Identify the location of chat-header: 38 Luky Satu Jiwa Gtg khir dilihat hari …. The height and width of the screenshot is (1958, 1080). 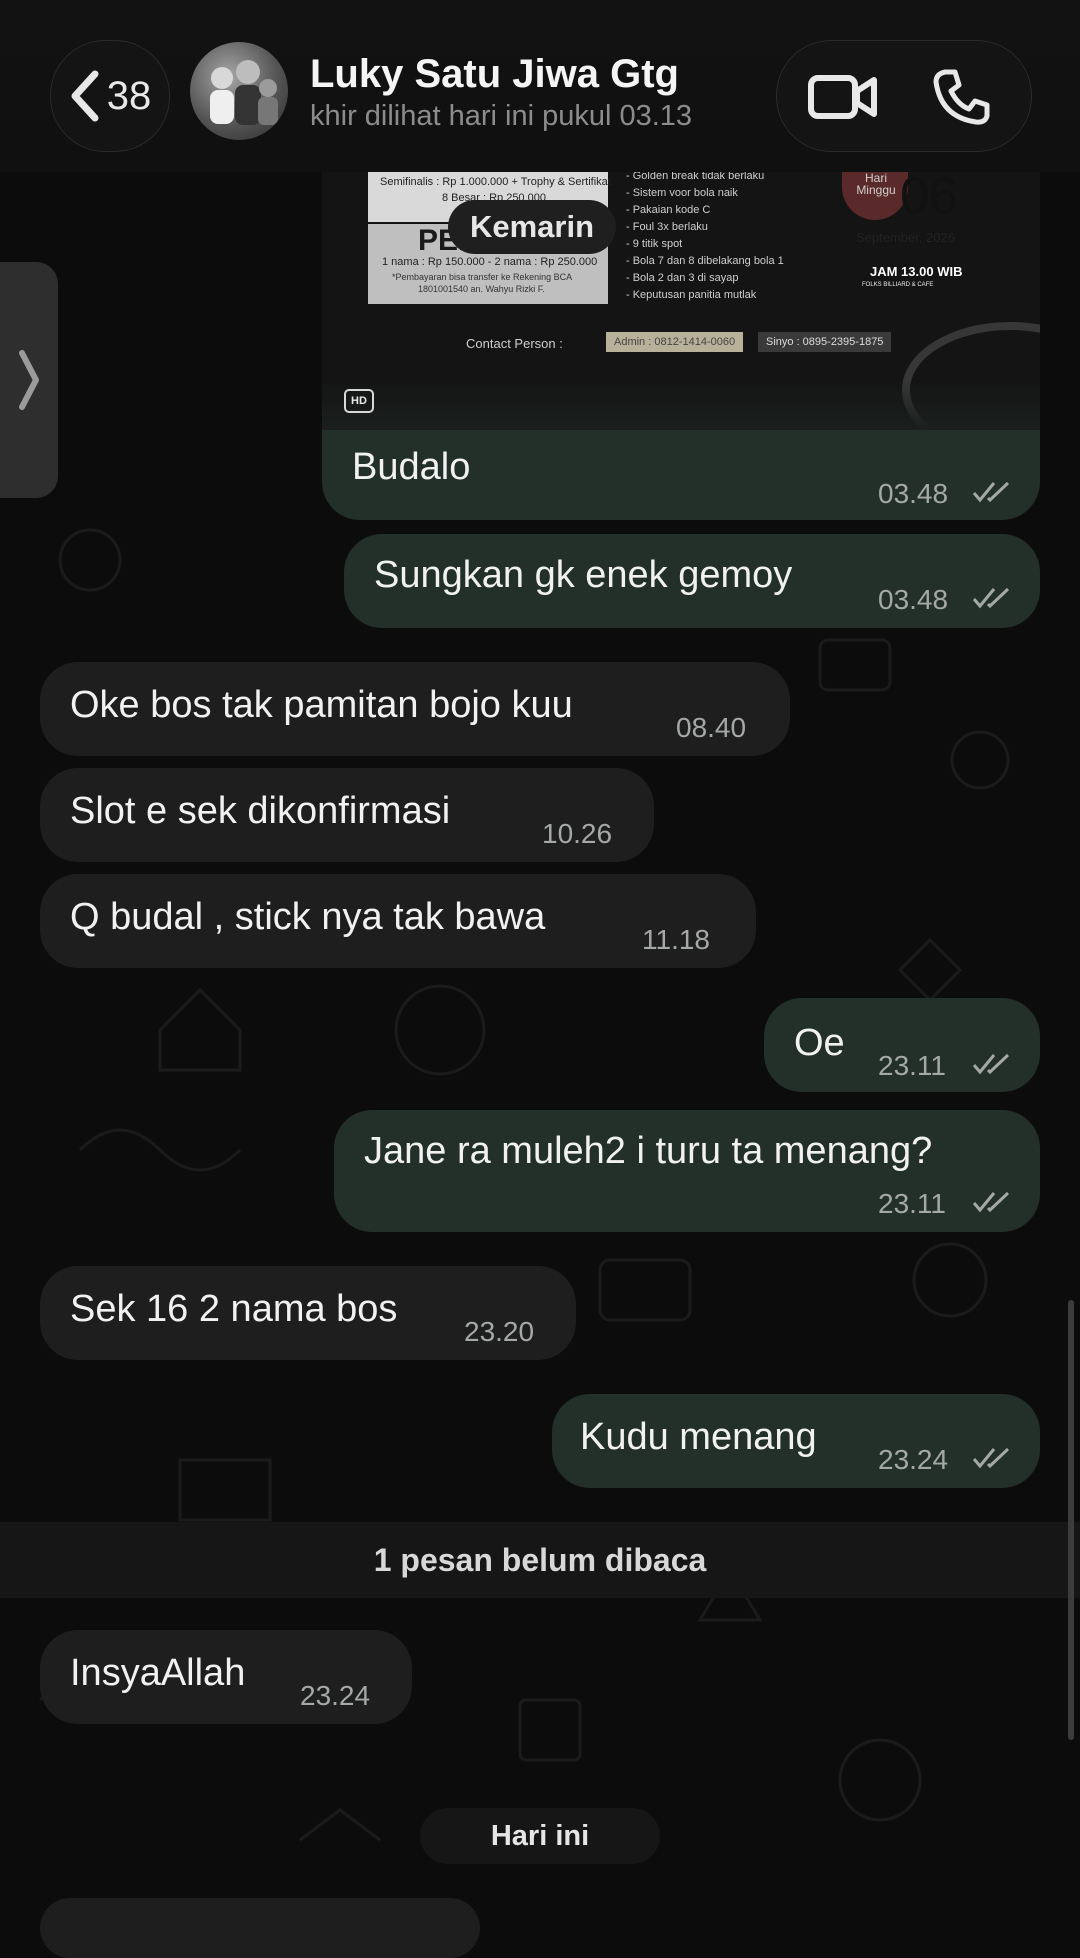
(540, 86).